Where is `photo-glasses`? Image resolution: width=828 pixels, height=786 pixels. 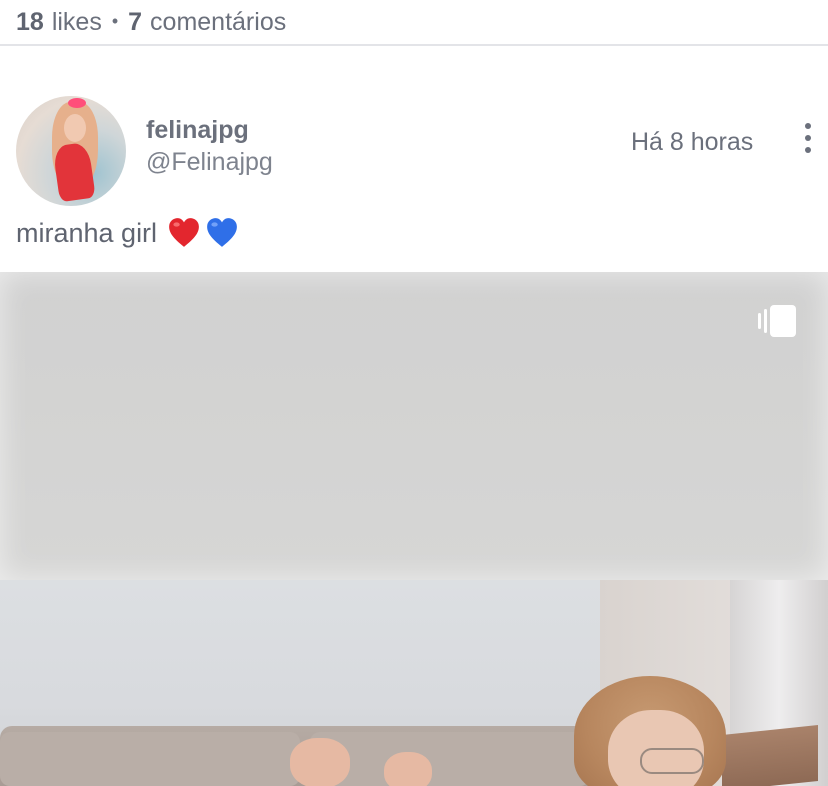 photo-glasses is located at coordinates (672, 761).